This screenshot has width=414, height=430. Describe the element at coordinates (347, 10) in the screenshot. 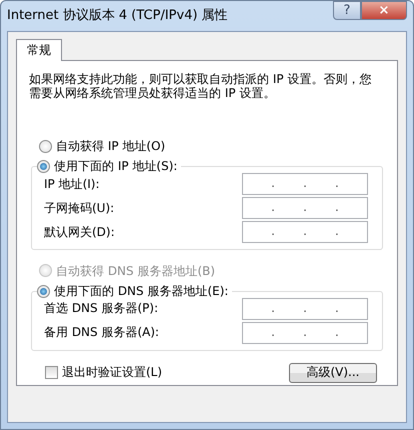

I see `help-button: ?` at that location.